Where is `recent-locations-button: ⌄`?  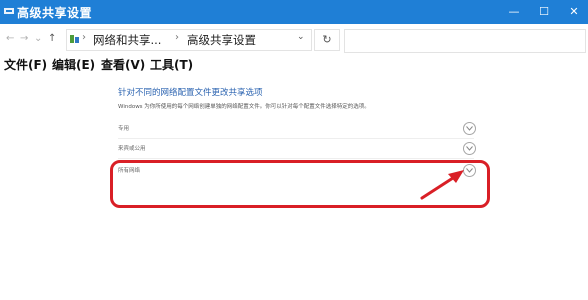 recent-locations-button: ⌄ is located at coordinates (38, 38).